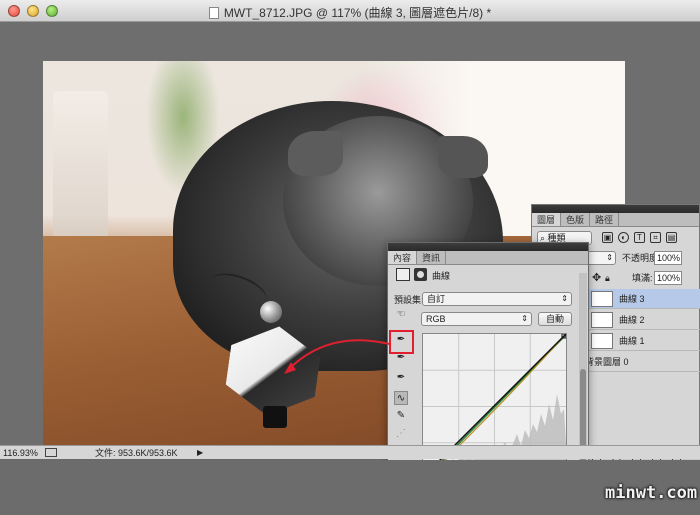 The image size is (700, 515). Describe the element at coordinates (200, 453) in the screenshot. I see `status-menu-arrow-icon: ▶` at that location.